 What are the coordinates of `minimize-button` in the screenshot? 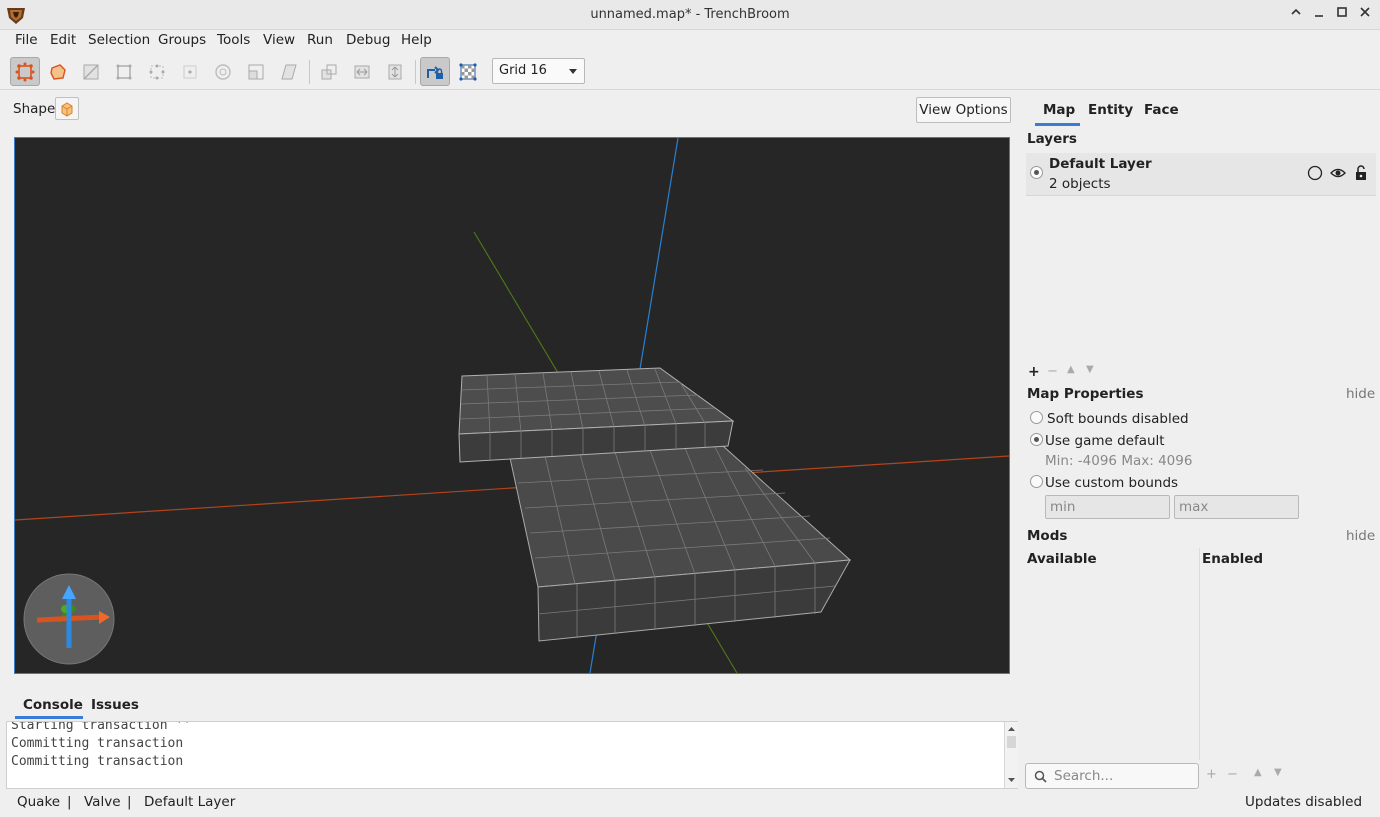 It's located at (1319, 15).